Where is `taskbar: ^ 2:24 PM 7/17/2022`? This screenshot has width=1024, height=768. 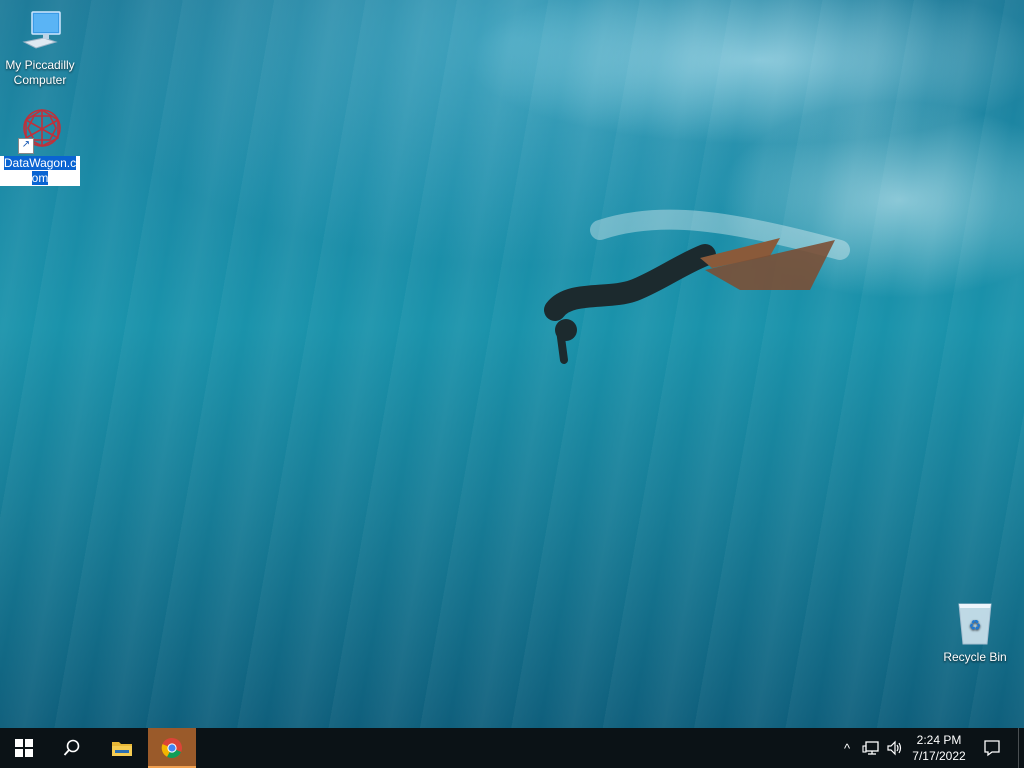 taskbar: ^ 2:24 PM 7/17/2022 is located at coordinates (512, 748).